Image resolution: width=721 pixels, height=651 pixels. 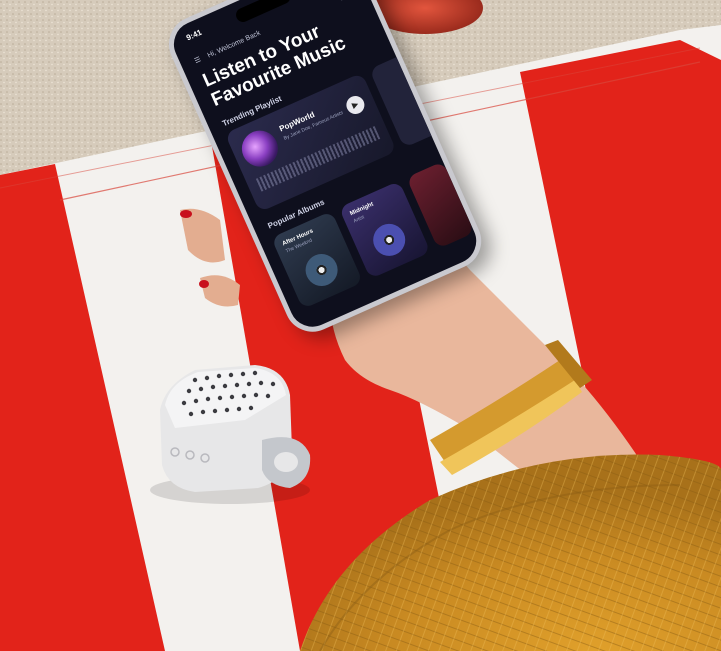 I want to click on portable-speaker, so click(x=230, y=434).